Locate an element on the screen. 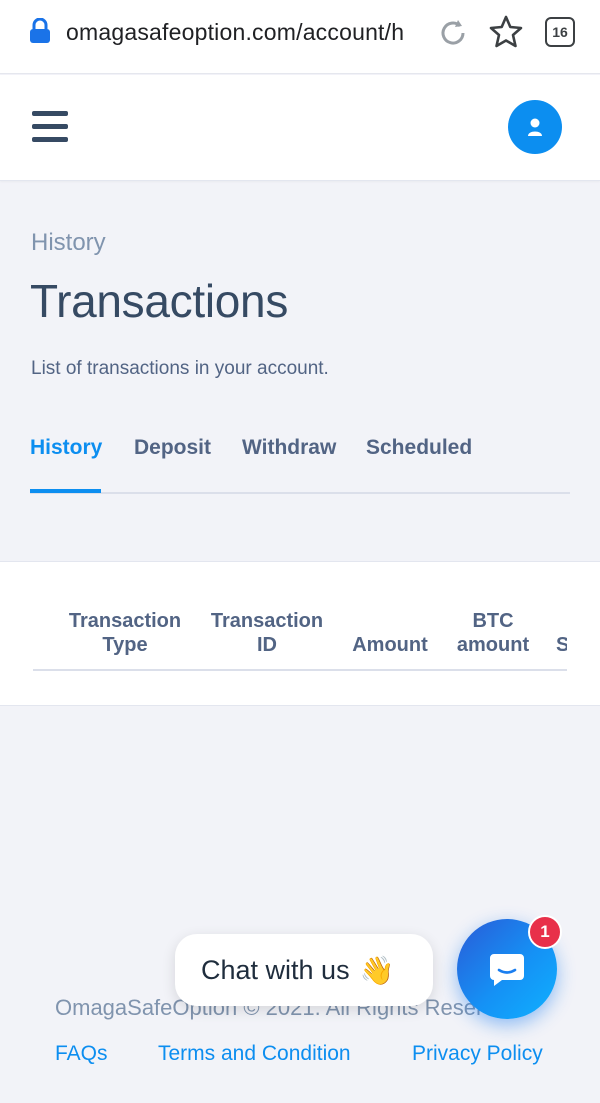 The width and height of the screenshot is (600, 1103). user-icon is located at coordinates (535, 127).